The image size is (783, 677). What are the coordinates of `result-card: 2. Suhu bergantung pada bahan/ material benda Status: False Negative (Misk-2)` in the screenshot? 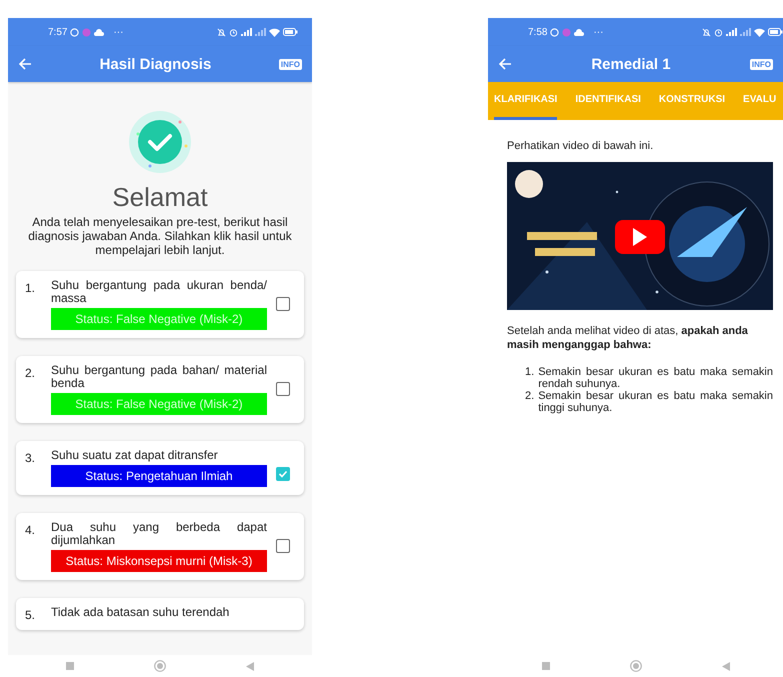 It's located at (160, 389).